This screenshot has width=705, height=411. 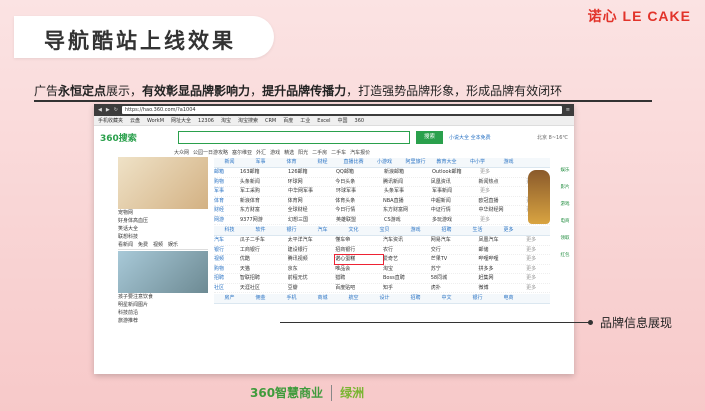 What do you see at coordinates (502, 250) in the screenshot?
I see `site-link: 邮储` at bounding box center [502, 250].